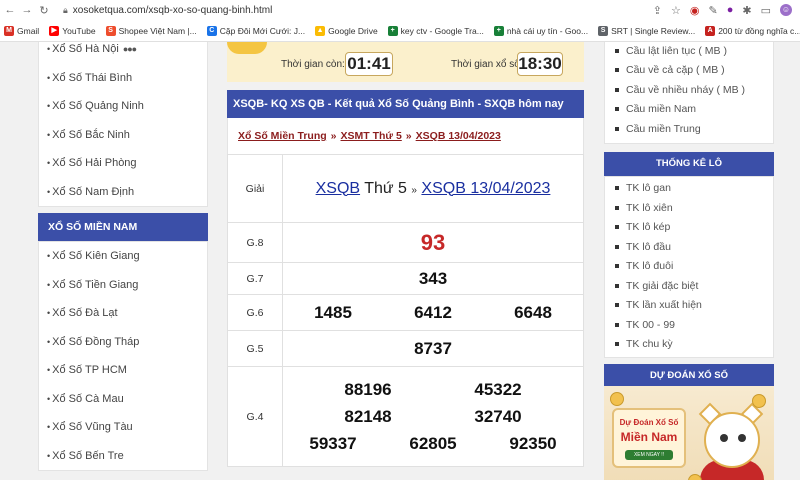  Describe the element at coordinates (485, 188) in the screenshot. I see `xsqb-date-link: XSQB 13/04/2023` at that location.